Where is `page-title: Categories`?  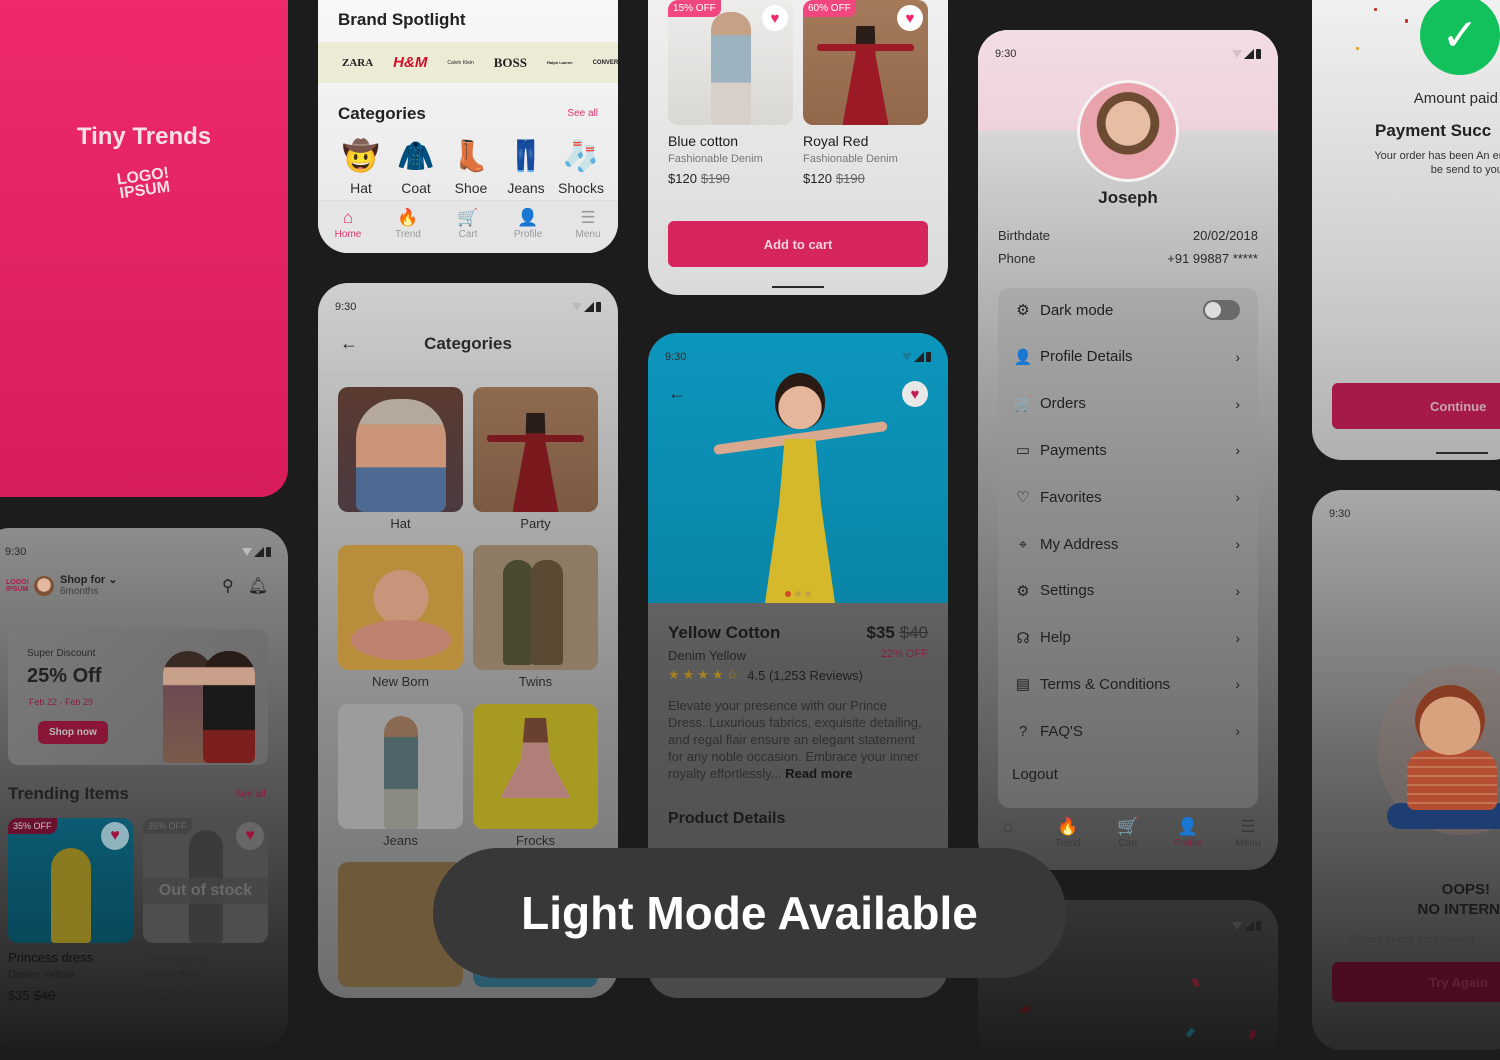 page-title: Categories is located at coordinates (468, 343).